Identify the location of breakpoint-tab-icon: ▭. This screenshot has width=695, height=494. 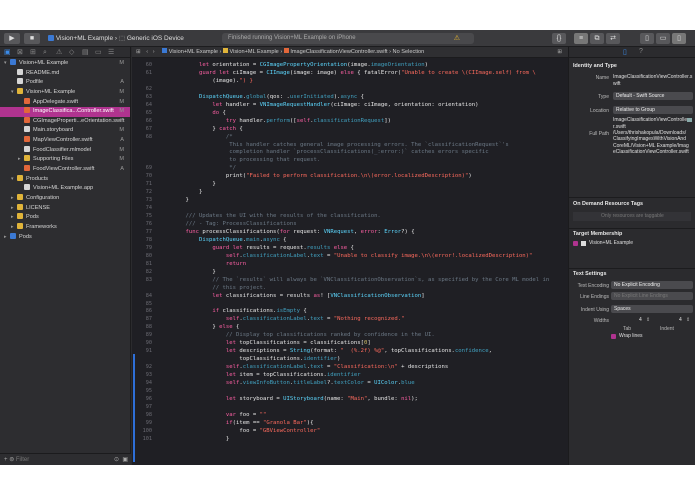
(98, 52).